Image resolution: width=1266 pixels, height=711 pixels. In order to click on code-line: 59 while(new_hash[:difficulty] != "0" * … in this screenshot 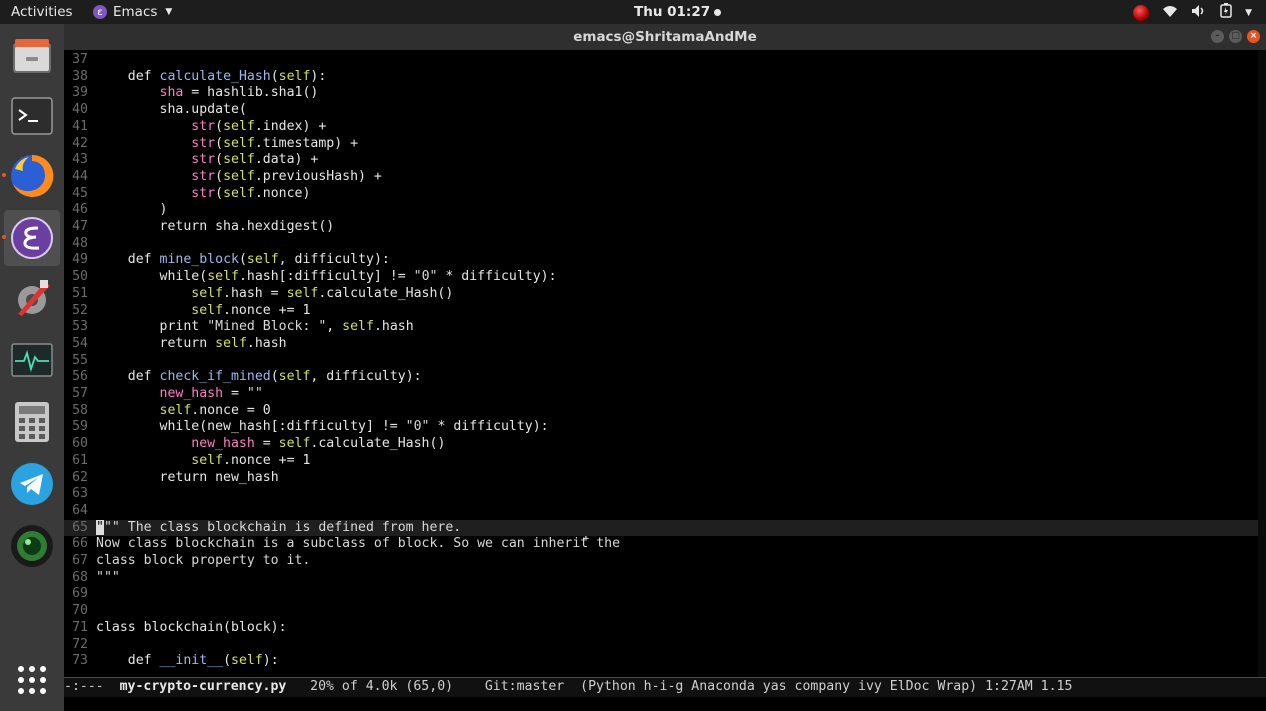, I will do `click(661, 427)`.